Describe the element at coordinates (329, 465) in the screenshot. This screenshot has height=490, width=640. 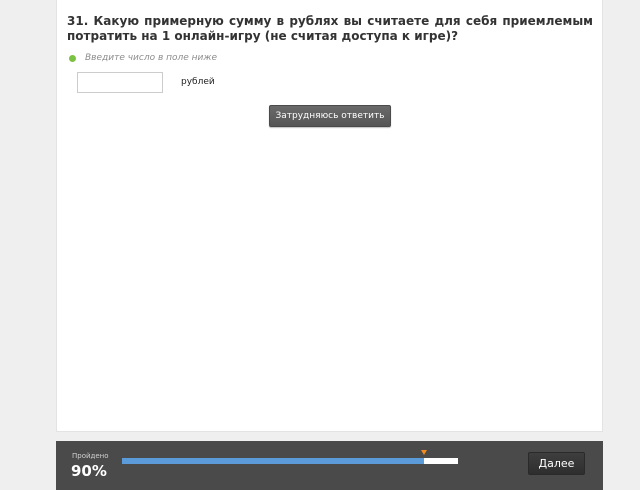
I see `progress-footer: Пройдено 90% Далее` at that location.